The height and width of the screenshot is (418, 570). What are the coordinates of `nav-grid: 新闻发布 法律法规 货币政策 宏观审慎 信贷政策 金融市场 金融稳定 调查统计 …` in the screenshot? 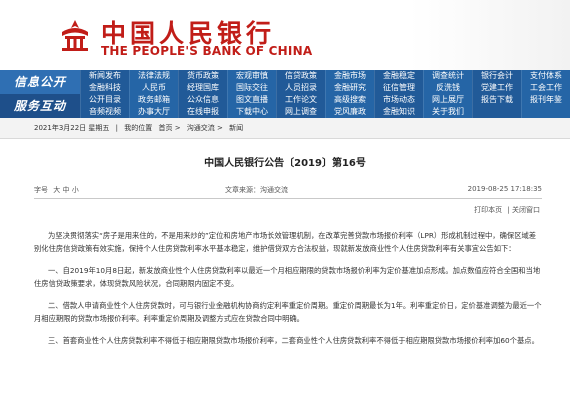 It's located at (325, 94).